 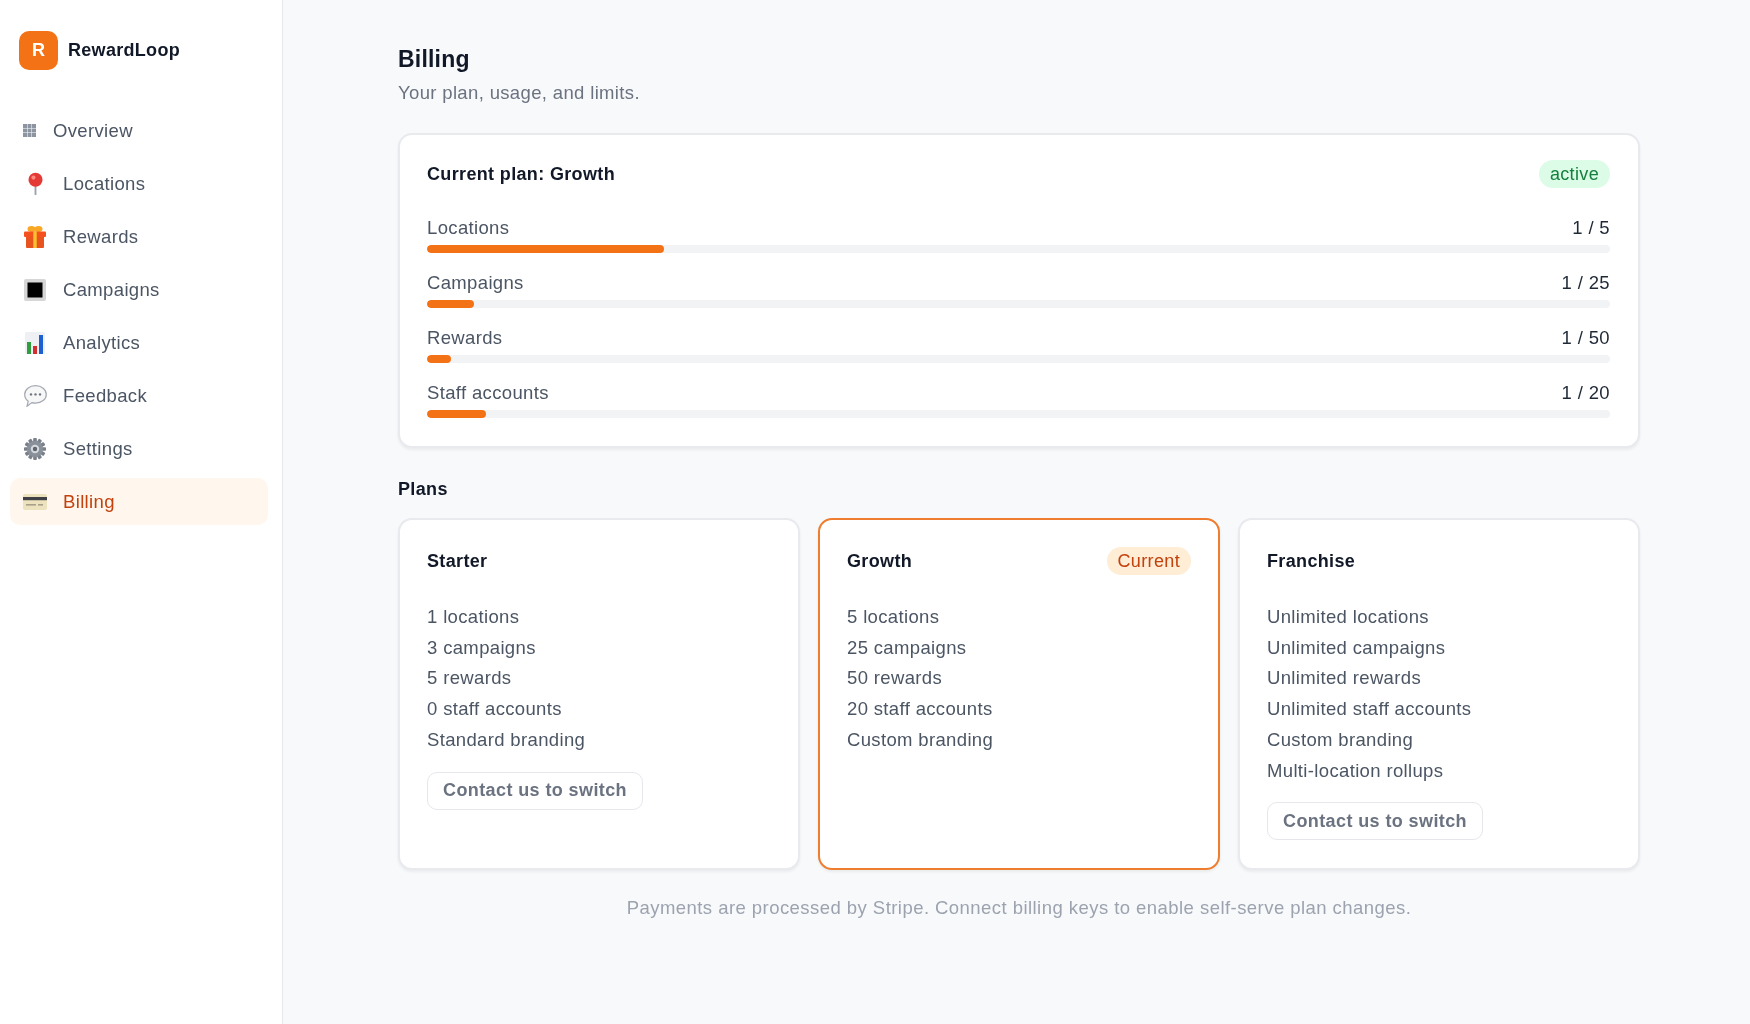 What do you see at coordinates (139, 130) in the screenshot?
I see `nav-item: Overview` at bounding box center [139, 130].